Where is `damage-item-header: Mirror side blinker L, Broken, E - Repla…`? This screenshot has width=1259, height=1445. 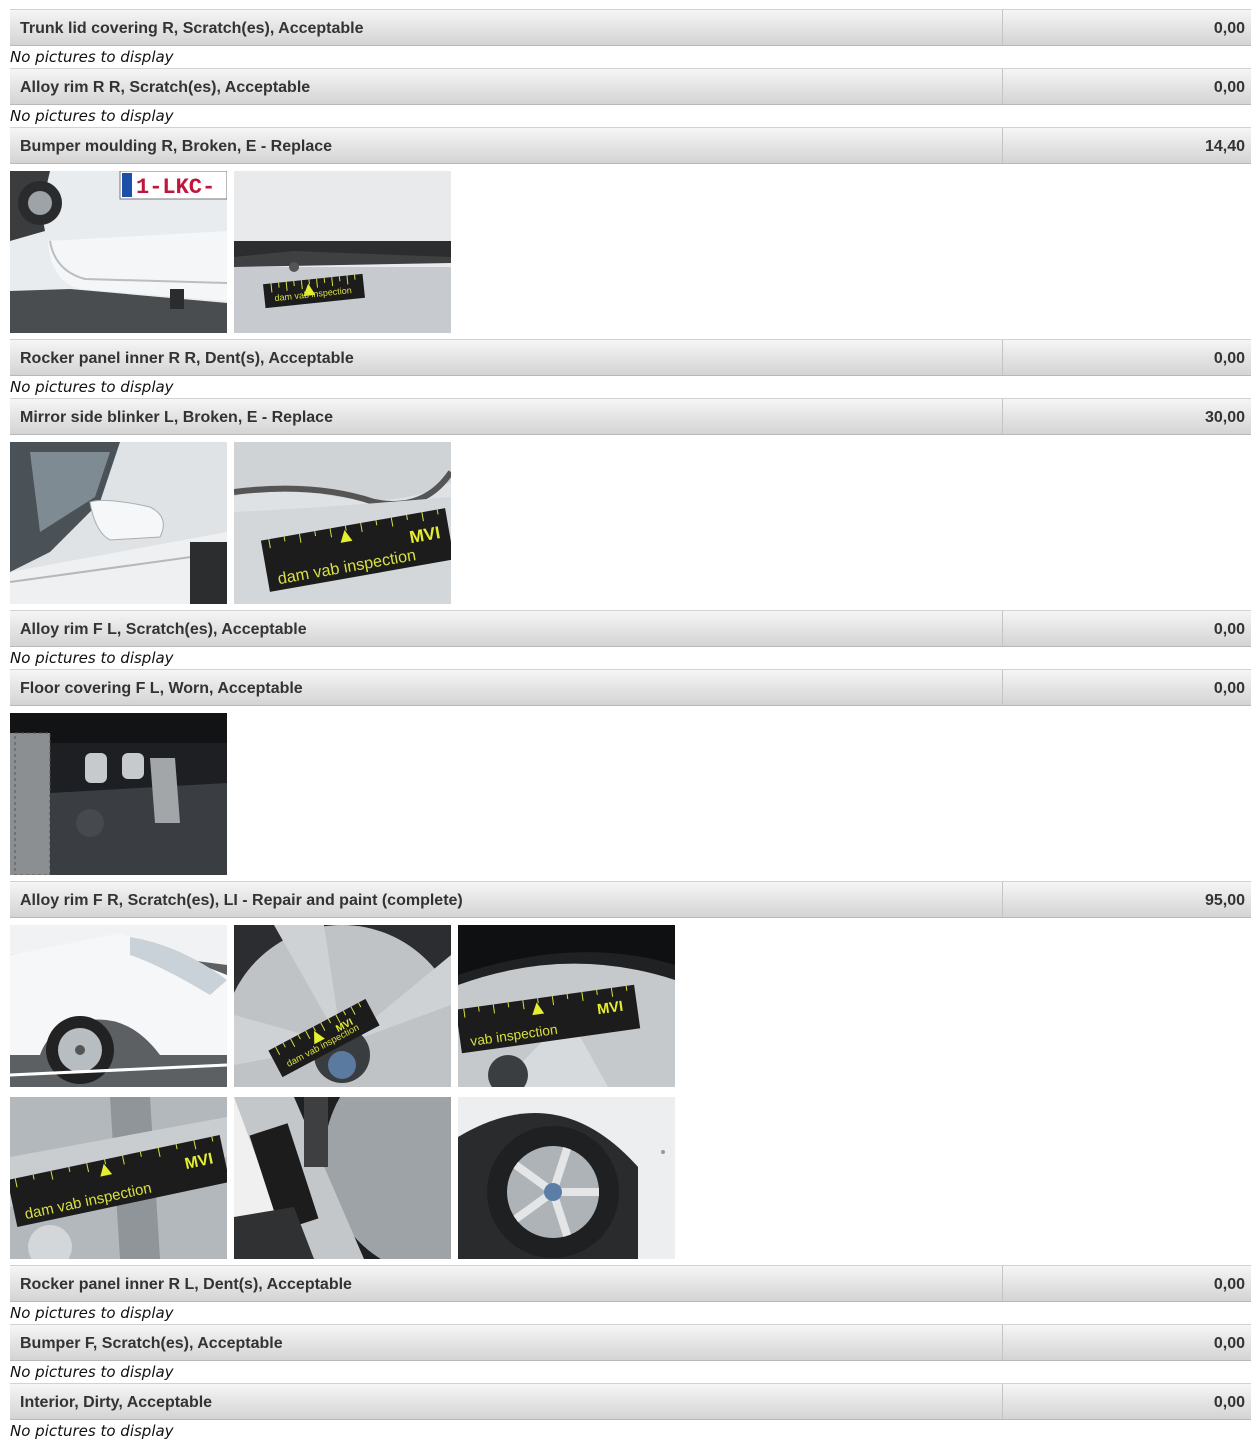 damage-item-header: Mirror side blinker L, Broken, E - Repla… is located at coordinates (630, 416).